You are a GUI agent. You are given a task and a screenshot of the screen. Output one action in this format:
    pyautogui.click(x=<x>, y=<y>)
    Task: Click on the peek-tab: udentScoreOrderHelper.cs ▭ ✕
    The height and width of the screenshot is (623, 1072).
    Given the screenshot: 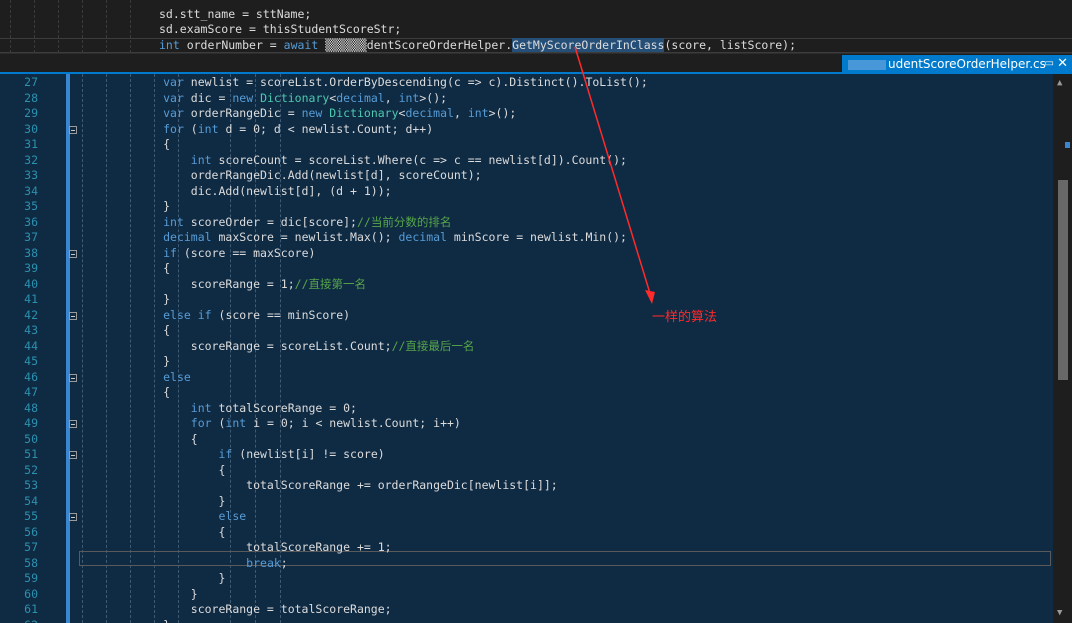 What is the action you would take?
    pyautogui.click(x=957, y=64)
    